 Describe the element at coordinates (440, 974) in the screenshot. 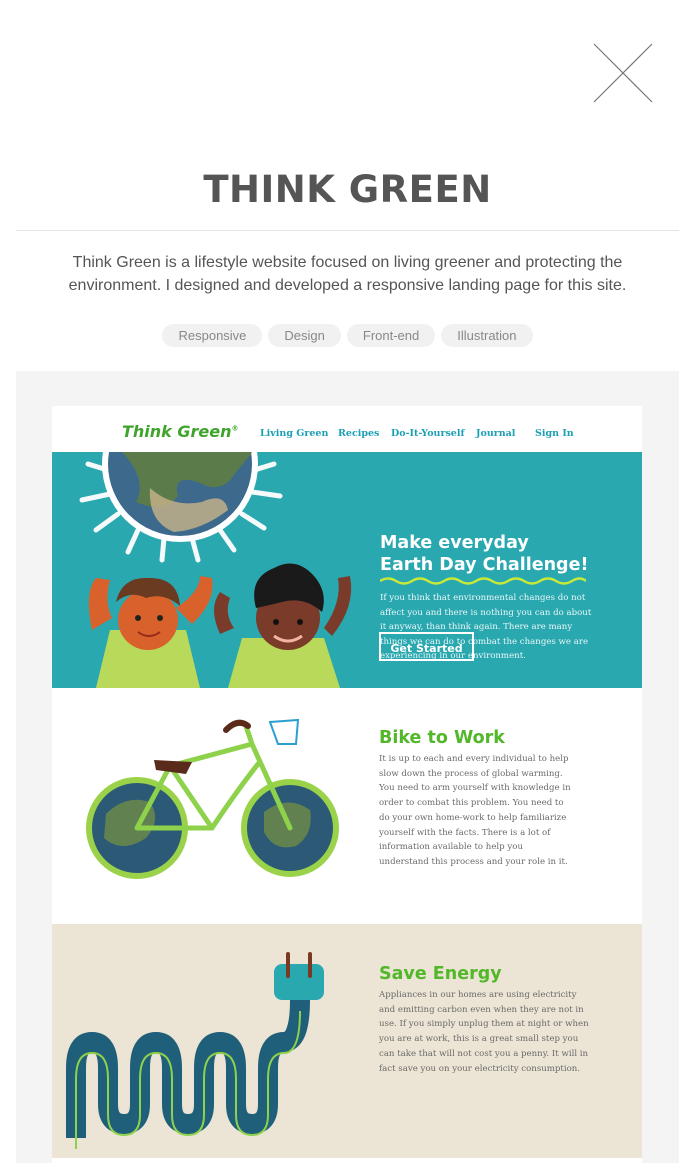

I see `energy-title: Save Energy` at that location.